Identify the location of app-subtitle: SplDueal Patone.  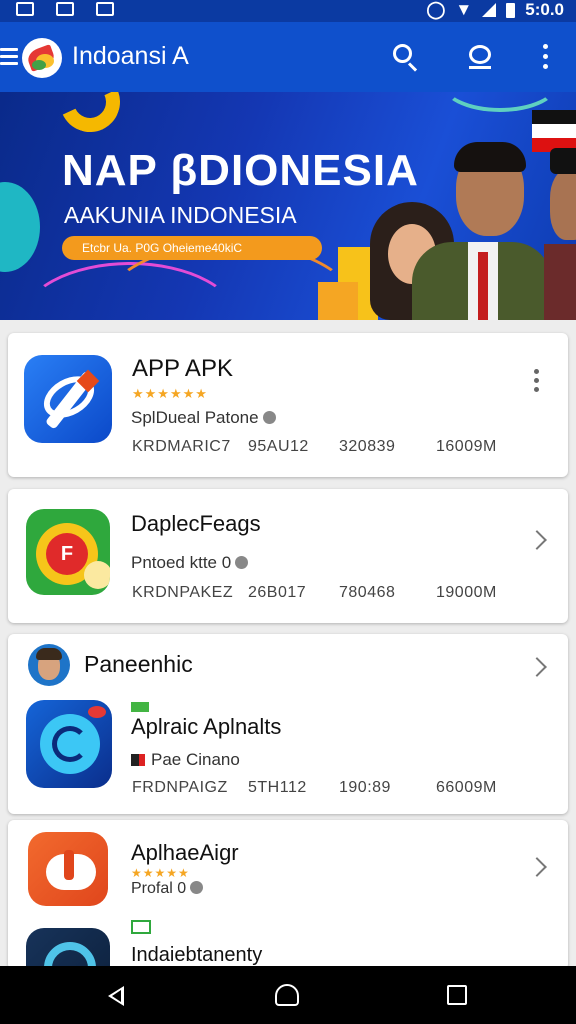
(203, 418).